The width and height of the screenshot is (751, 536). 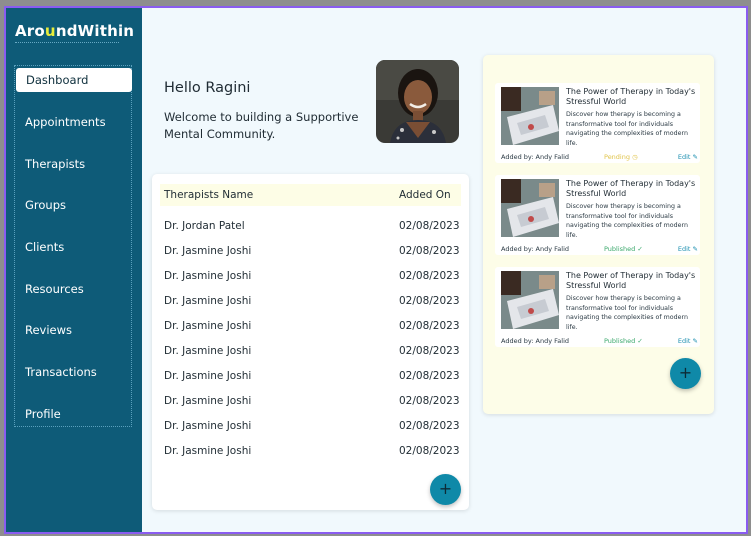 I want to click on sidebar-item-dashboard: Dashboard, so click(x=74, y=80).